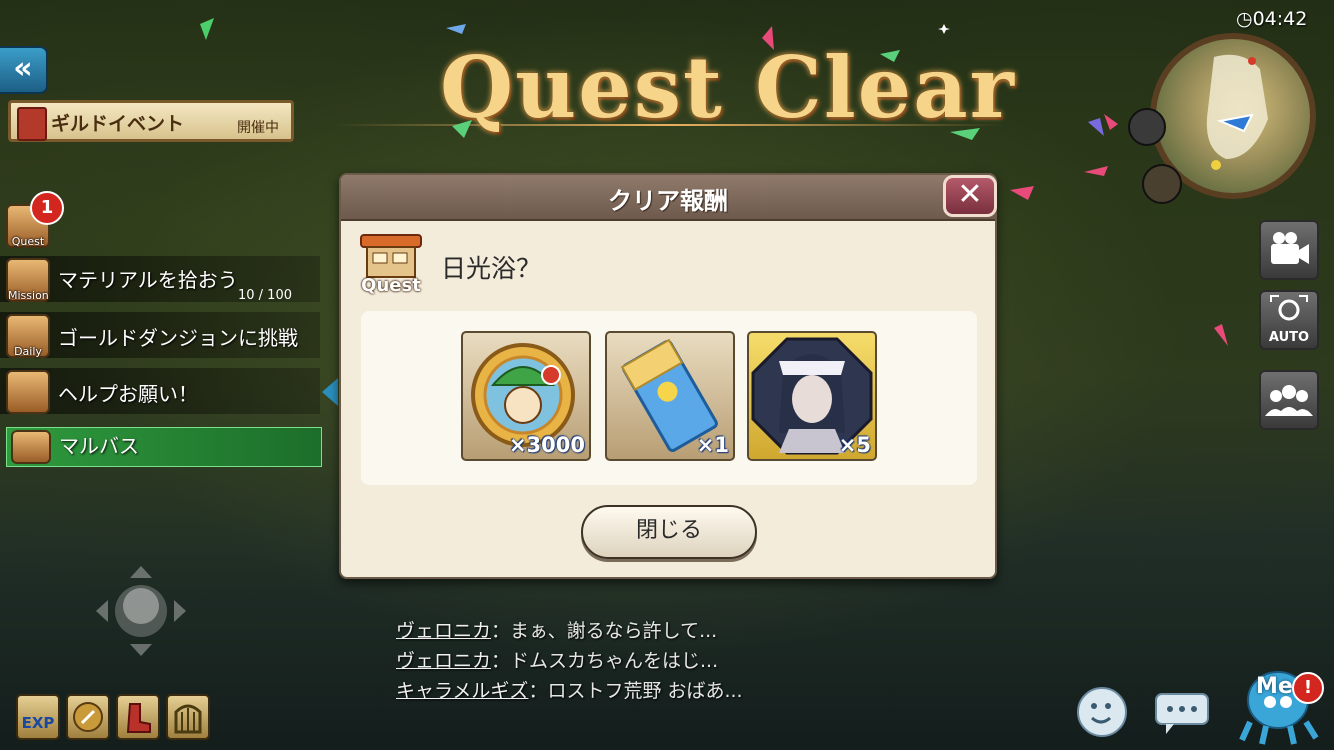  What do you see at coordinates (1244, 19) in the screenshot?
I see `clock-icon: ◷` at bounding box center [1244, 19].